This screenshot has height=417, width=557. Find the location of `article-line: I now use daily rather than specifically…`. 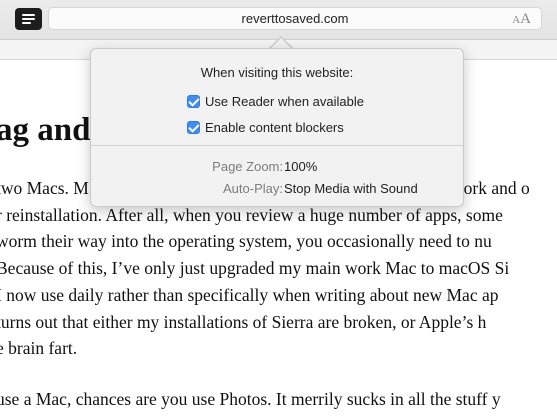

article-line: I now use daily rather than specifically… is located at coordinates (249, 294).